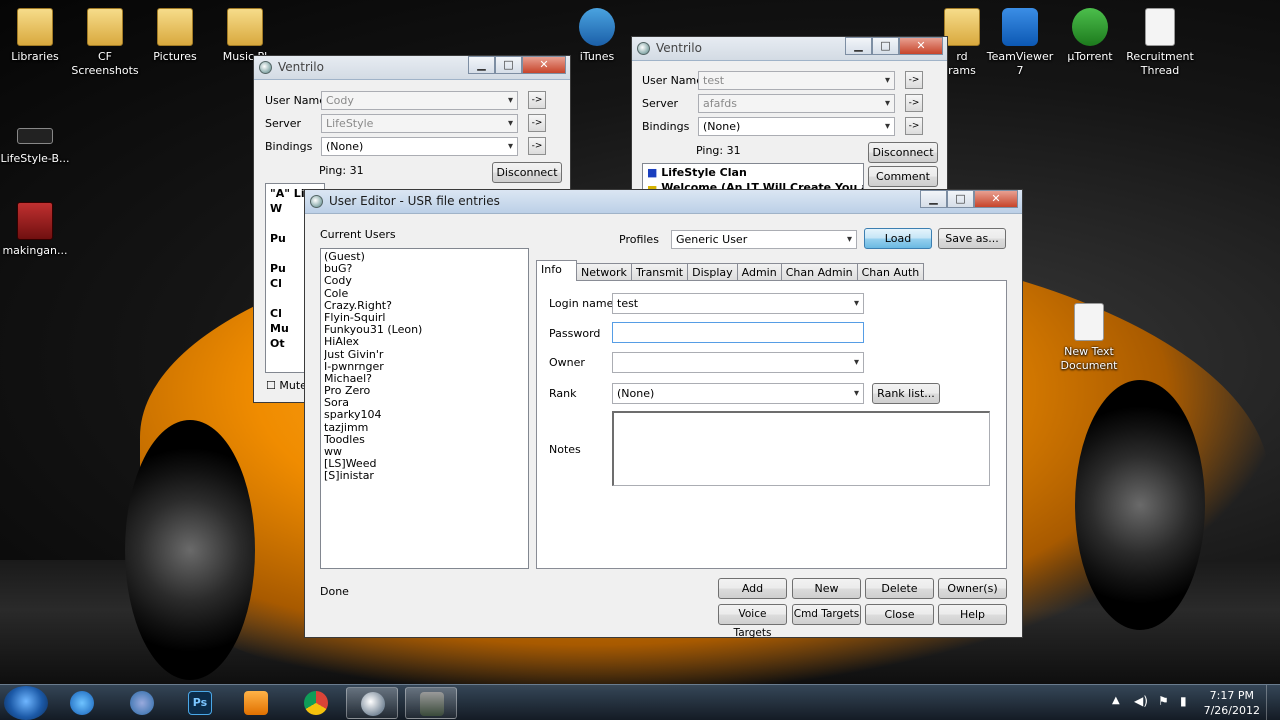  Describe the element at coordinates (424, 415) in the screenshot. I see `list-item: sparky104` at that location.